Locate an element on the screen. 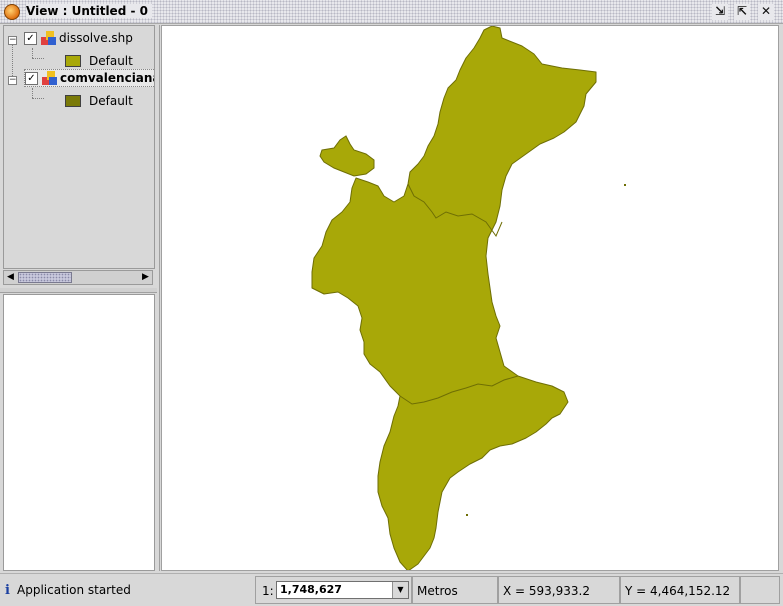 This screenshot has width=783, height=606. info-icon: i is located at coordinates (7, 590).